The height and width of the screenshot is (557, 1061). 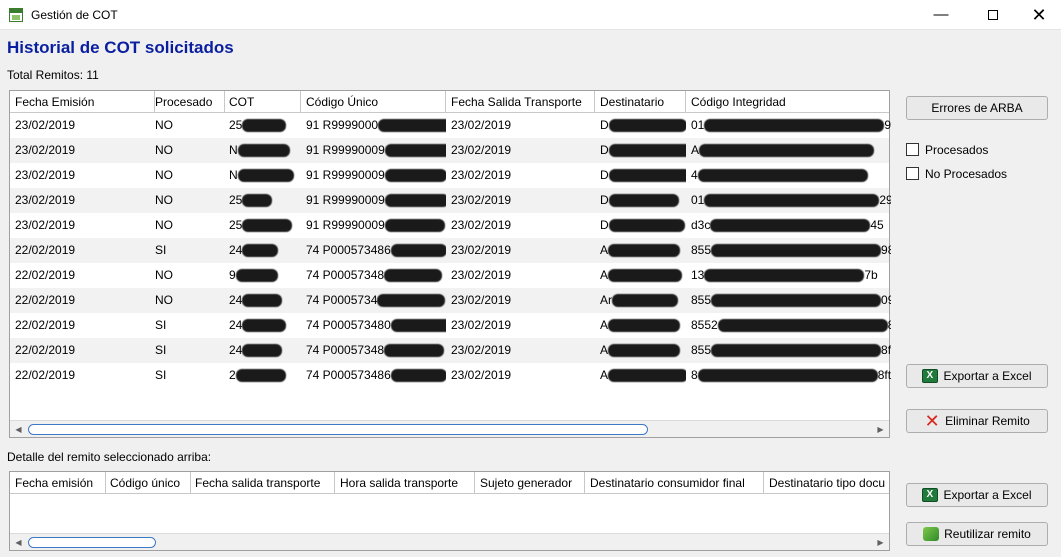 I want to click on reutilizar-remito-button: Reutilizar remito, so click(x=977, y=534).